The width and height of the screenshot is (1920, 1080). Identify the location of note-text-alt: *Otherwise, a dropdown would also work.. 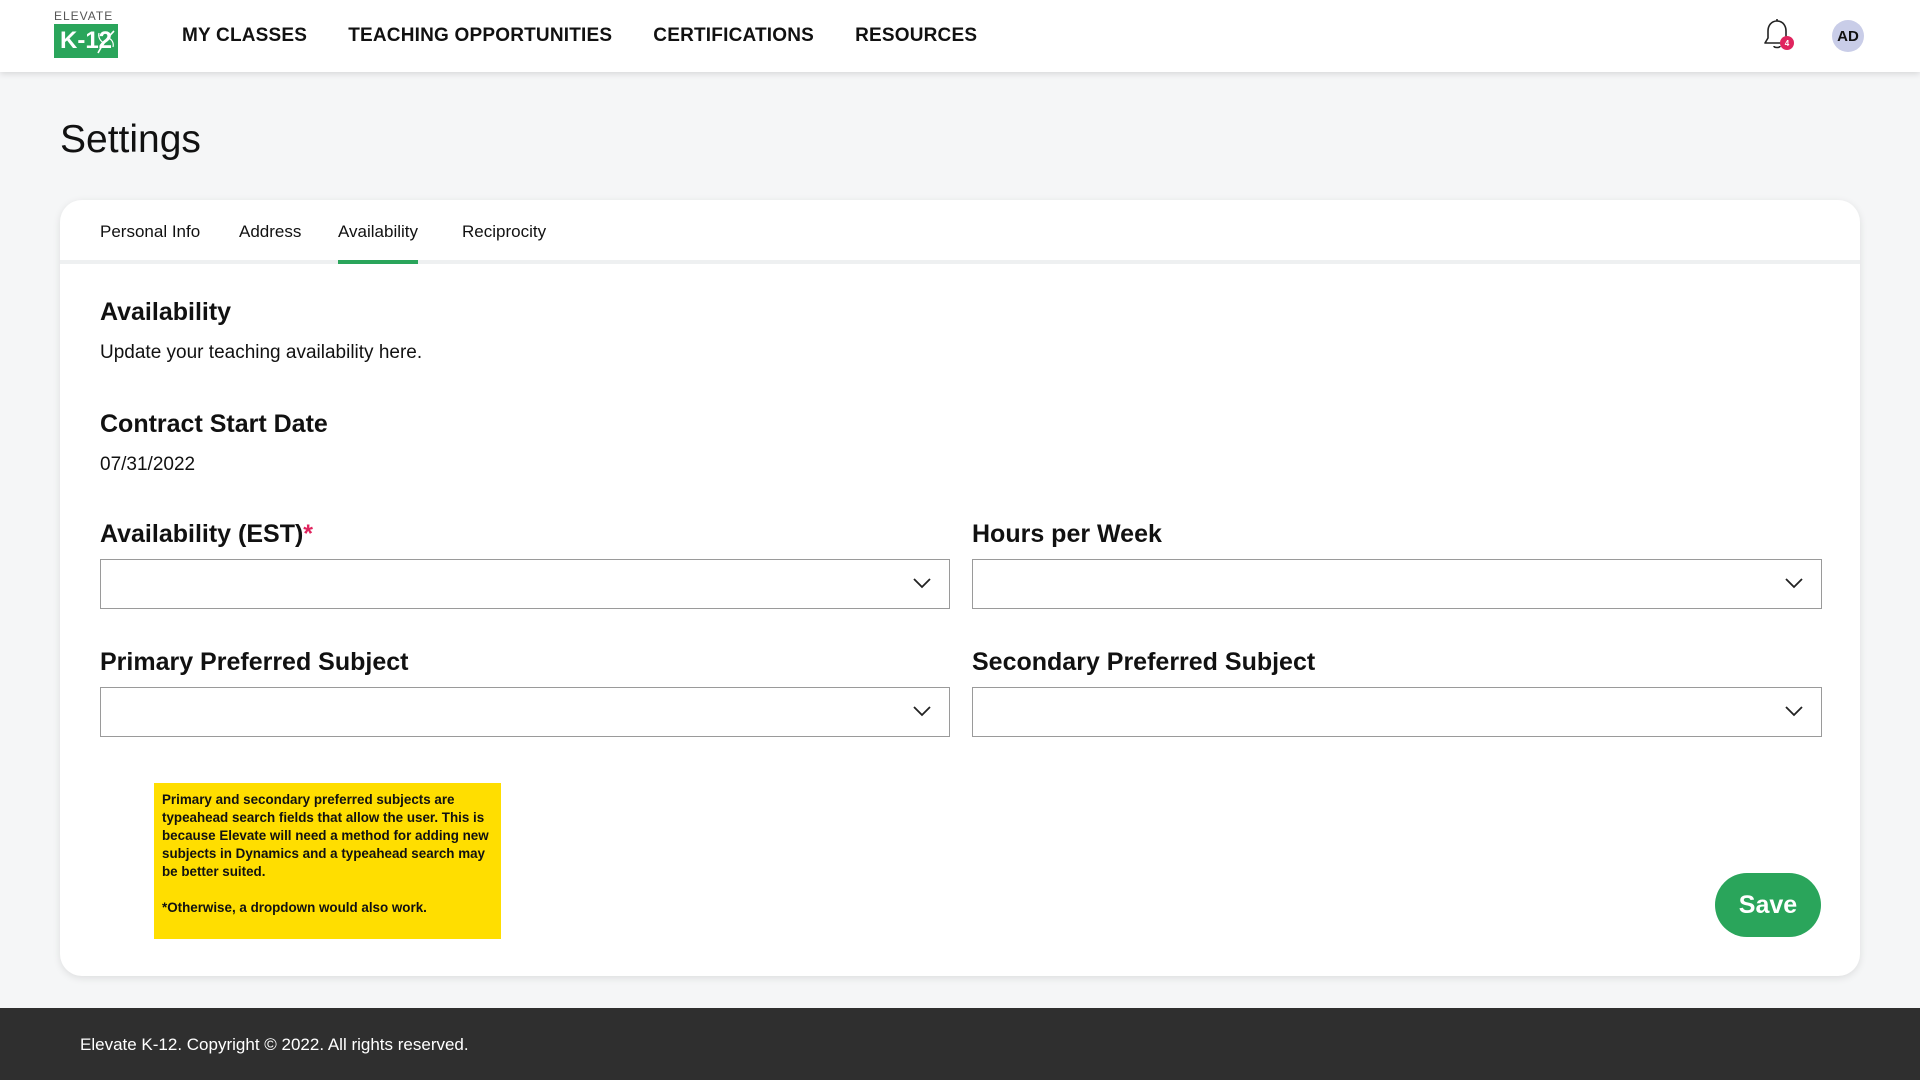
(294, 907).